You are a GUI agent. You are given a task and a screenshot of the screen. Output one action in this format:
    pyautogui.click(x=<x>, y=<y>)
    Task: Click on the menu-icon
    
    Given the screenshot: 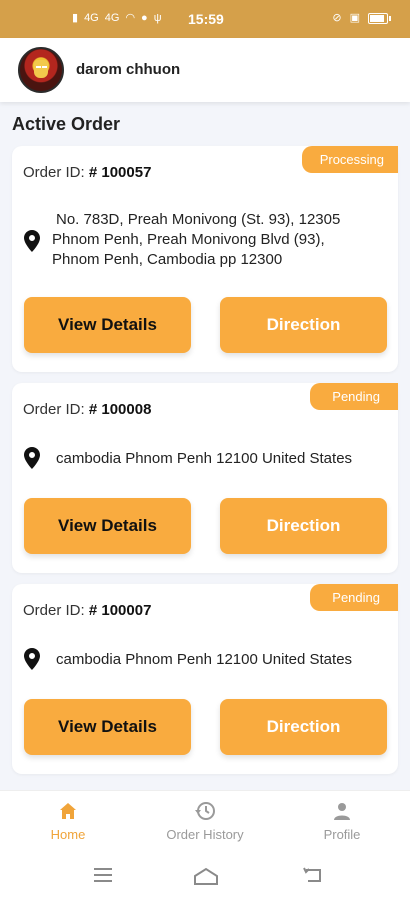 What is the action you would take?
    pyautogui.click(x=103, y=877)
    